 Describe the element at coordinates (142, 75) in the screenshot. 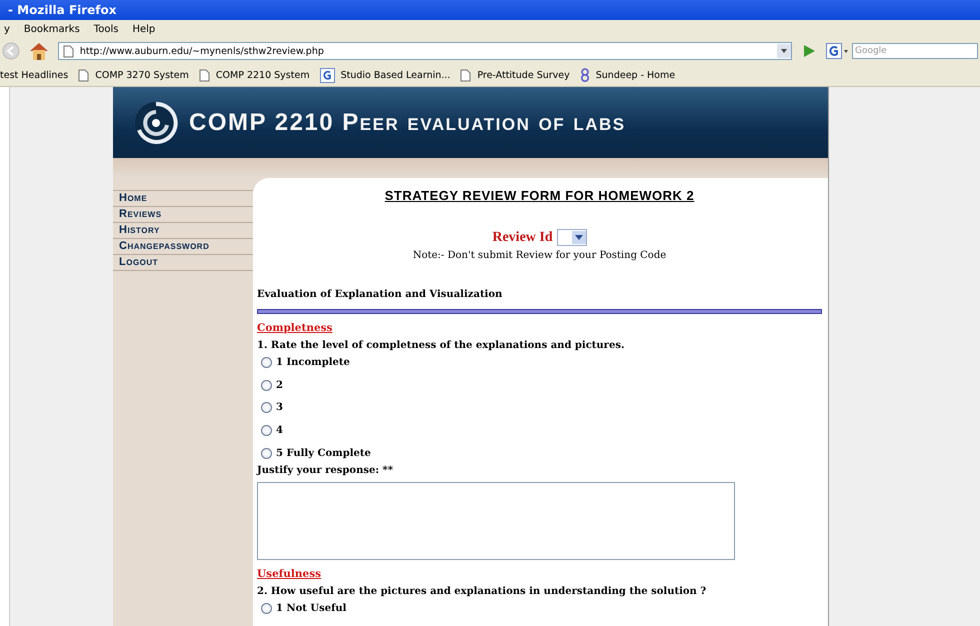

I see `bookmark-link: COMP 3270 System` at that location.